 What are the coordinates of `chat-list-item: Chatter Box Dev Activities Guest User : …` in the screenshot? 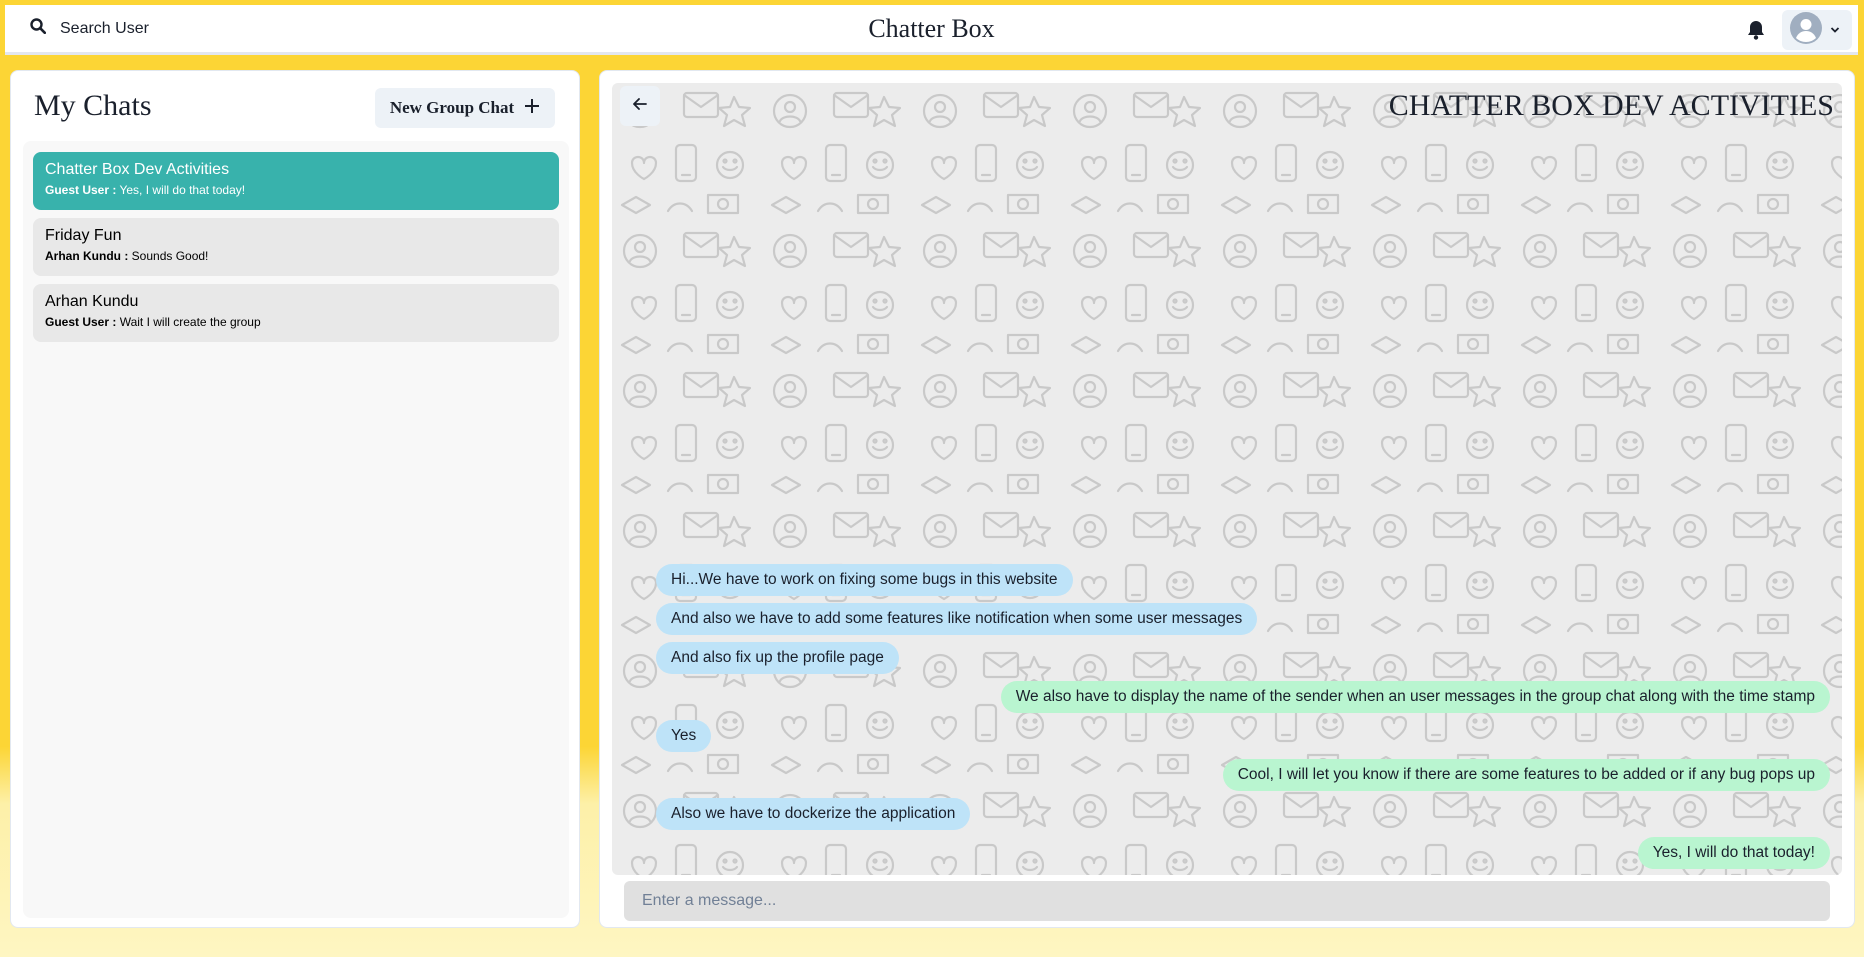 It's located at (296, 181).